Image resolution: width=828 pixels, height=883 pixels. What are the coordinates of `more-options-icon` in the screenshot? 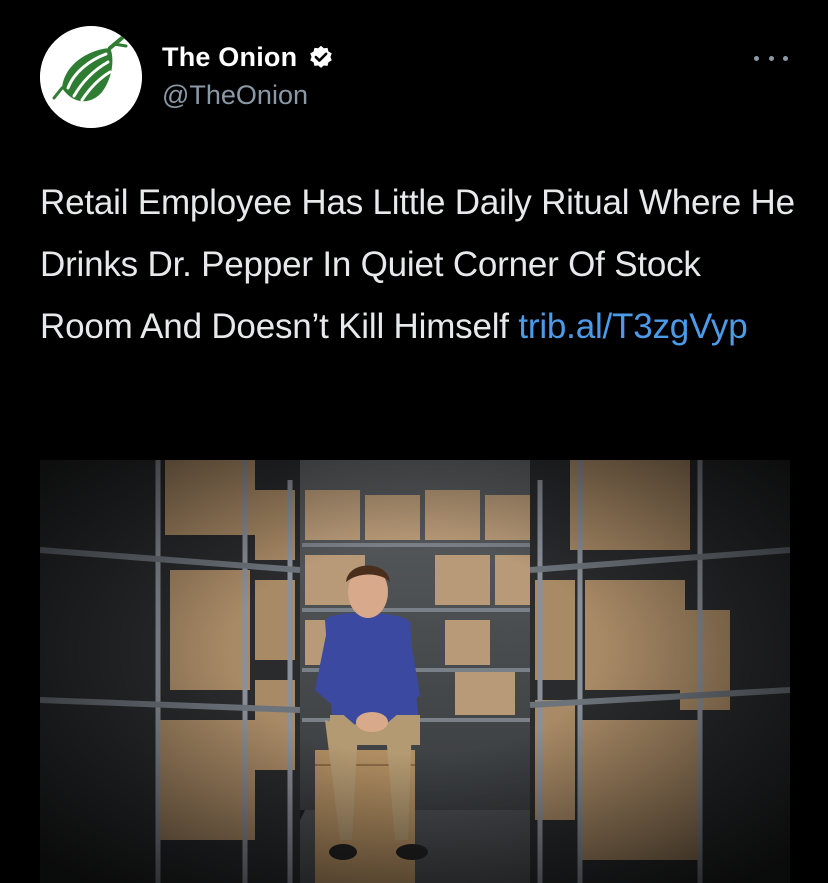 It's located at (771, 58).